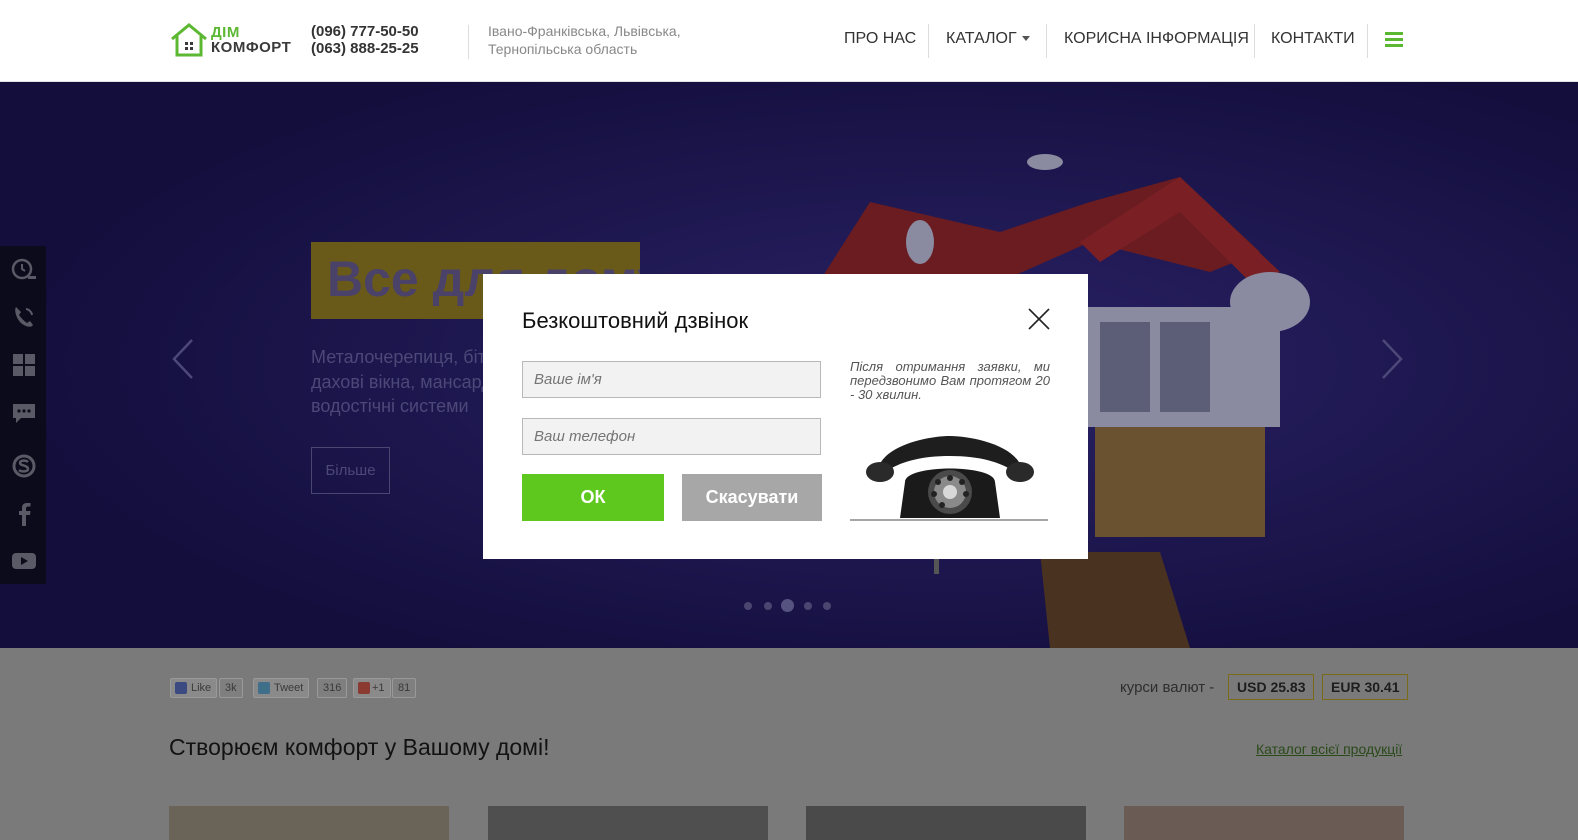  I want to click on youtube-icon, so click(24, 561).